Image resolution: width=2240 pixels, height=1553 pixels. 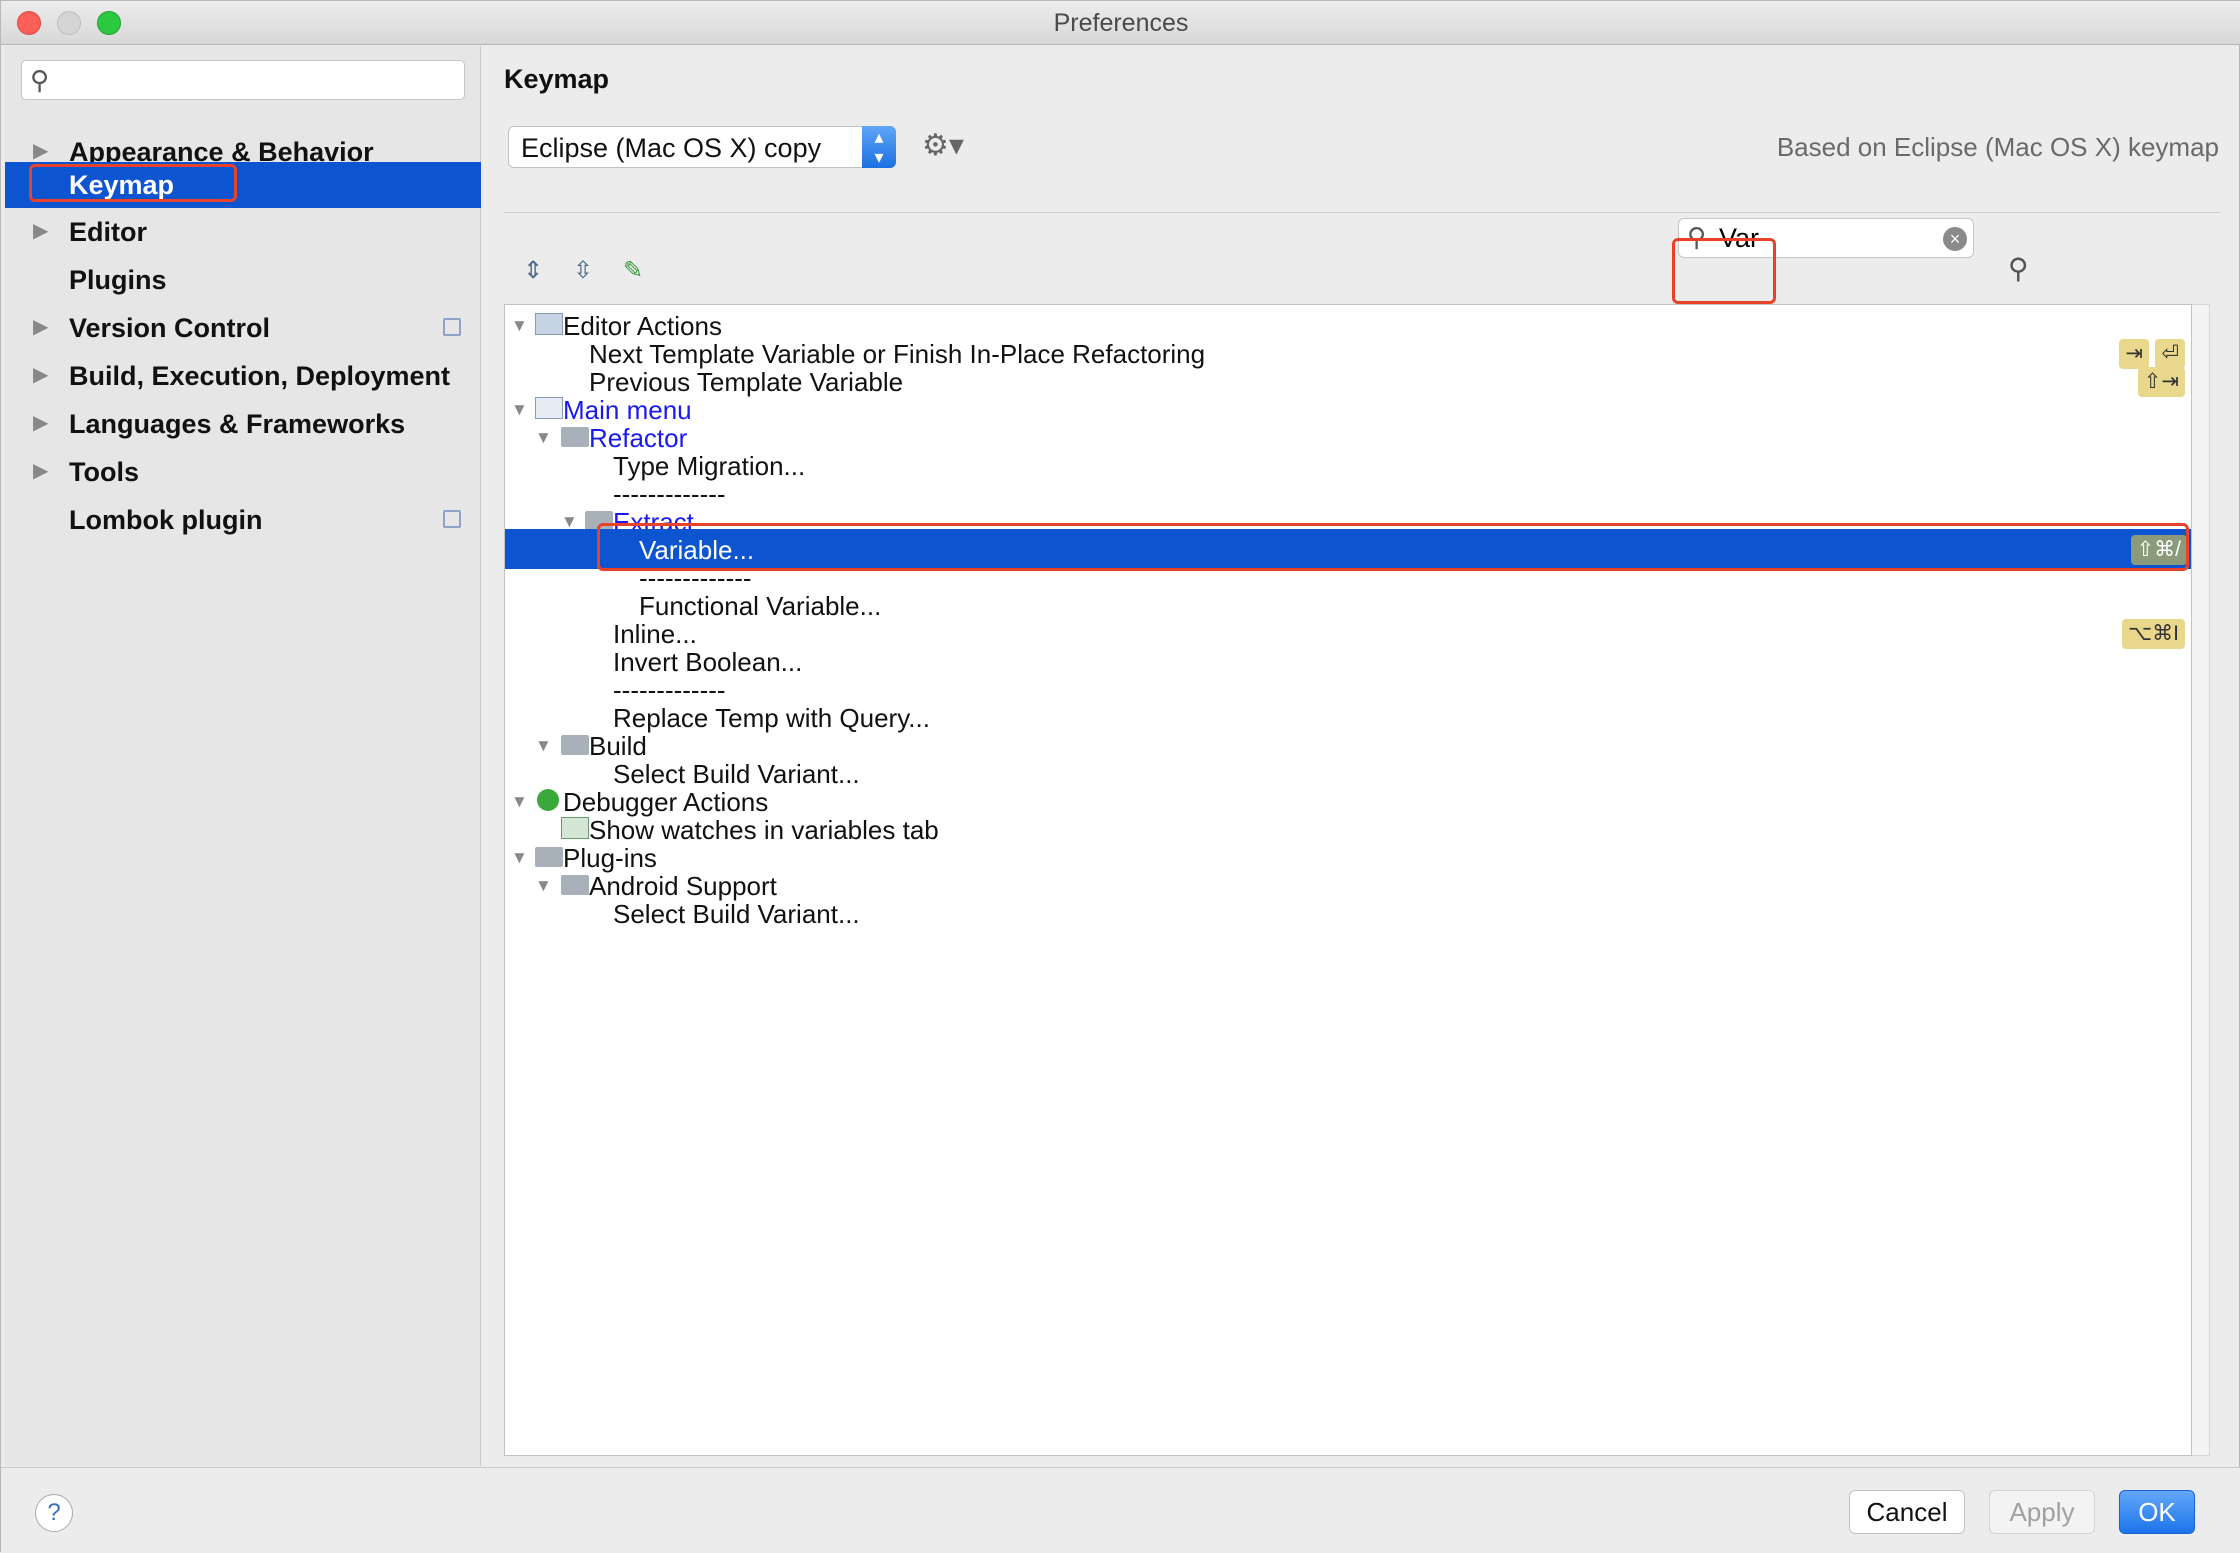 What do you see at coordinates (879, 147) in the screenshot?
I see `select-arrows-icon: ▴ ▾` at bounding box center [879, 147].